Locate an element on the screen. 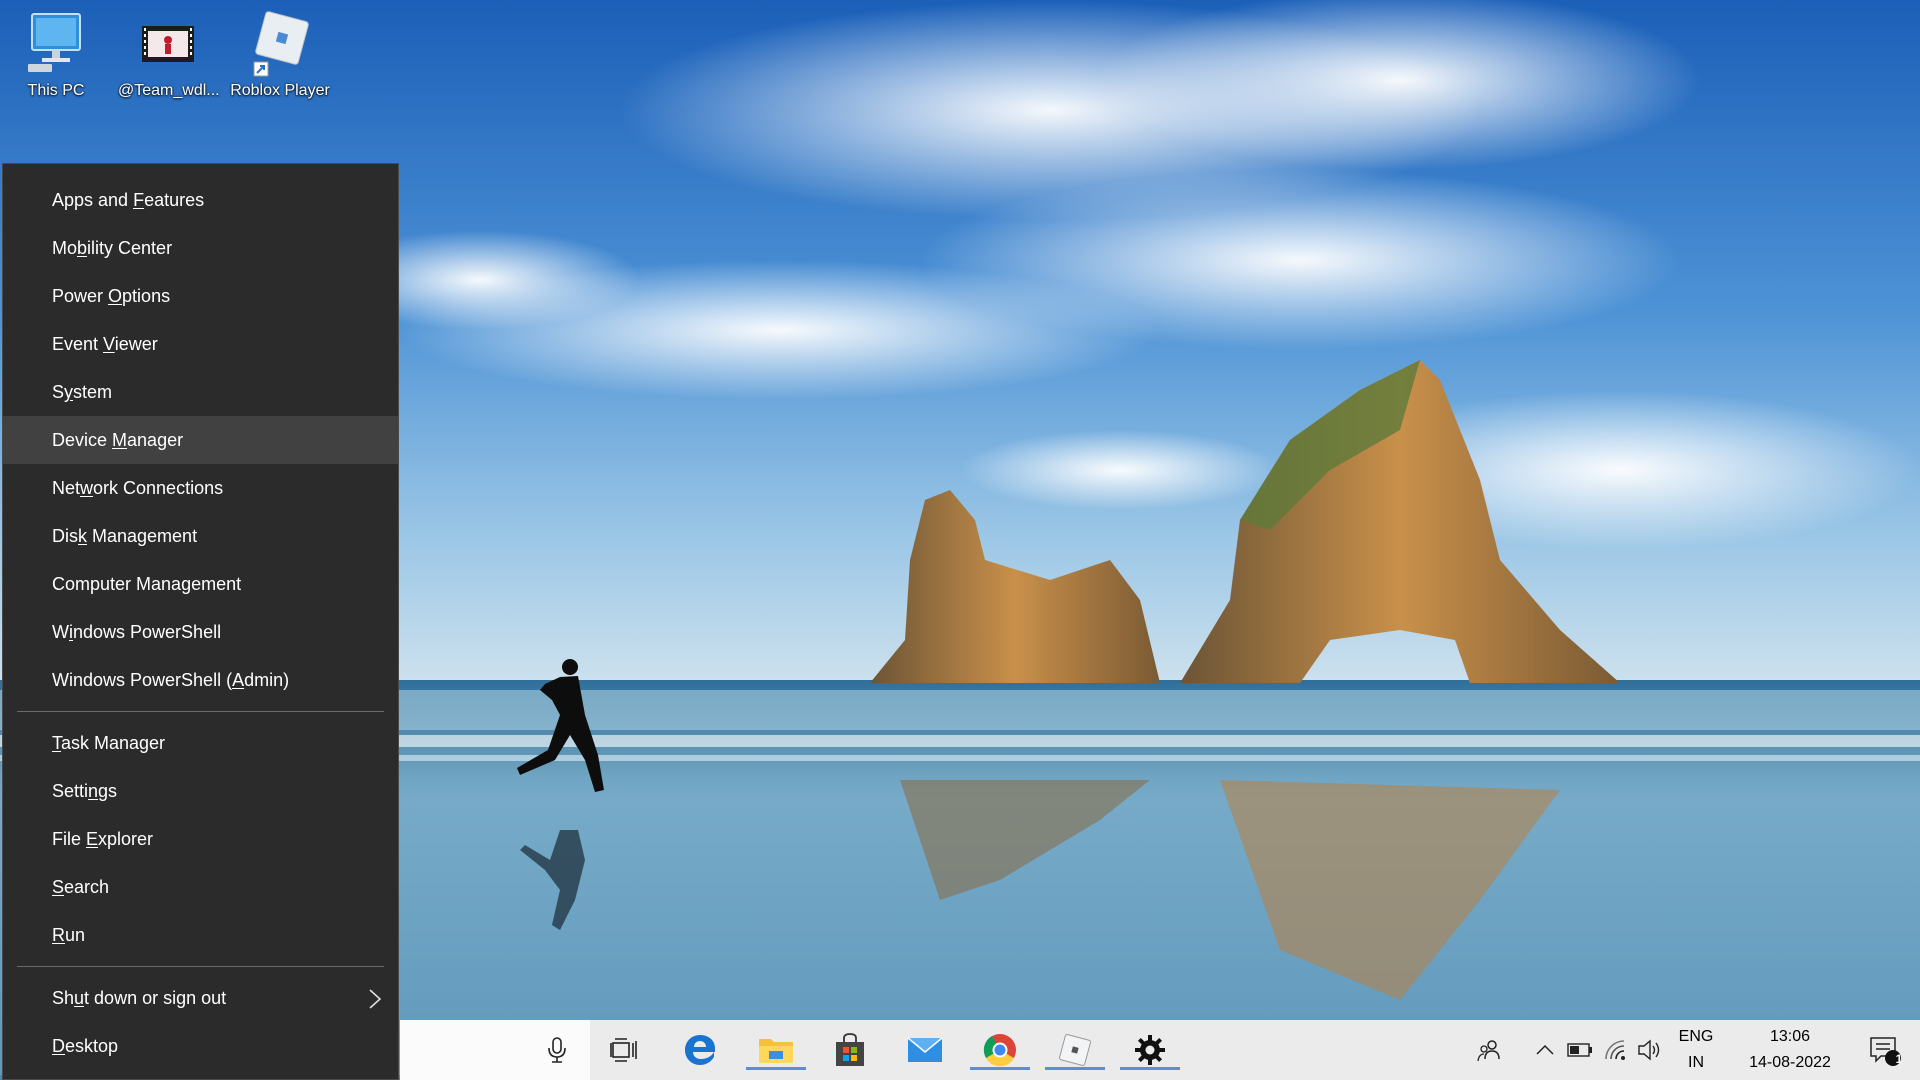 Image resolution: width=1920 pixels, height=1080 pixels. menu-item-label: t down or sign out is located at coordinates (155, 998).